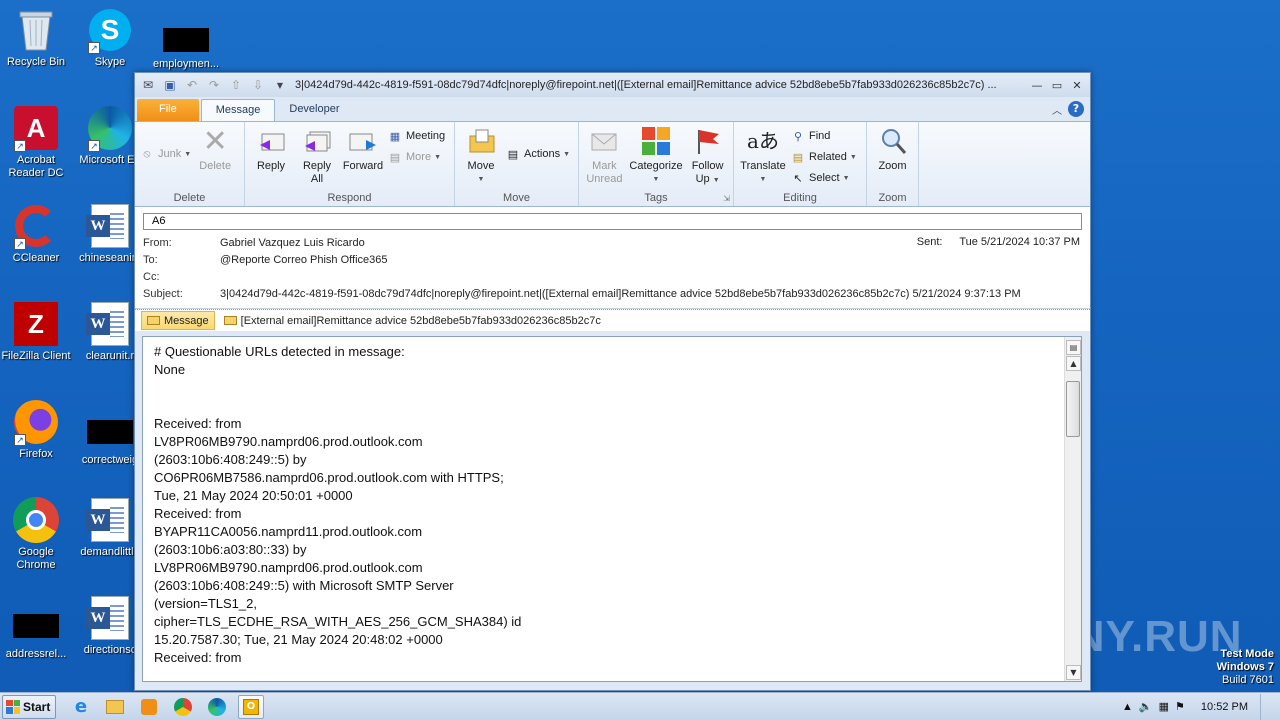 Image resolution: width=1280 pixels, height=720 pixels. Describe the element at coordinates (798, 136) in the screenshot. I see `binoculars-icon: ⚲` at that location.